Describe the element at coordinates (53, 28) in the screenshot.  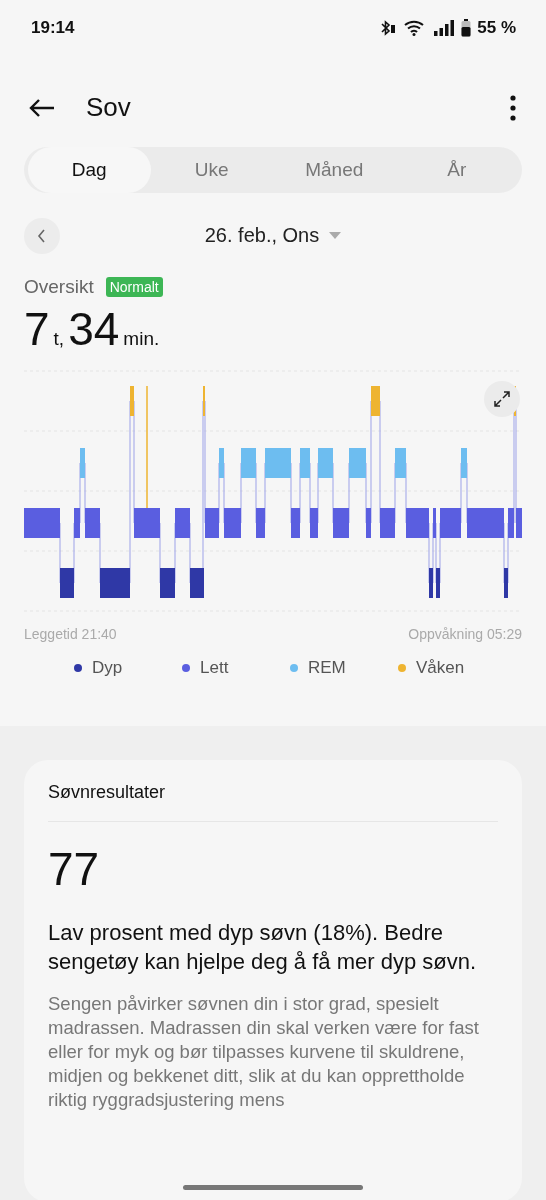
I see `status-time: 19:14` at that location.